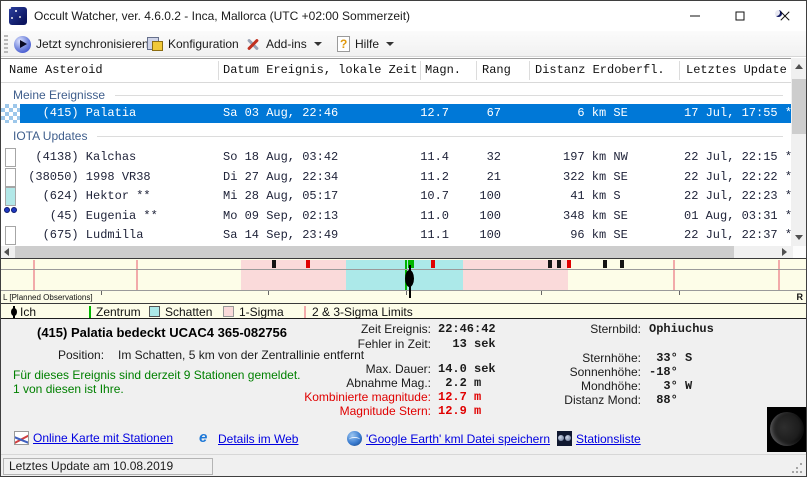  What do you see at coordinates (228, 311) in the screenshot?
I see `sigma1-swatch-icon` at bounding box center [228, 311].